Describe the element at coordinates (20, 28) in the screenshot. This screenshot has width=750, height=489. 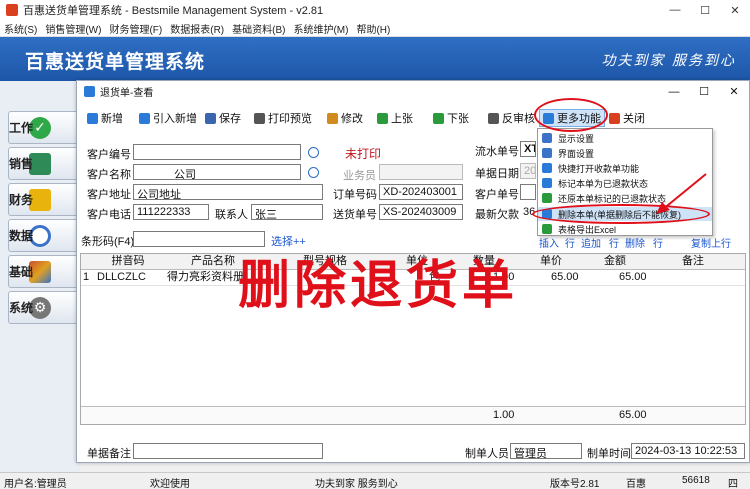
I see `menu-system: 系统(S)` at that location.